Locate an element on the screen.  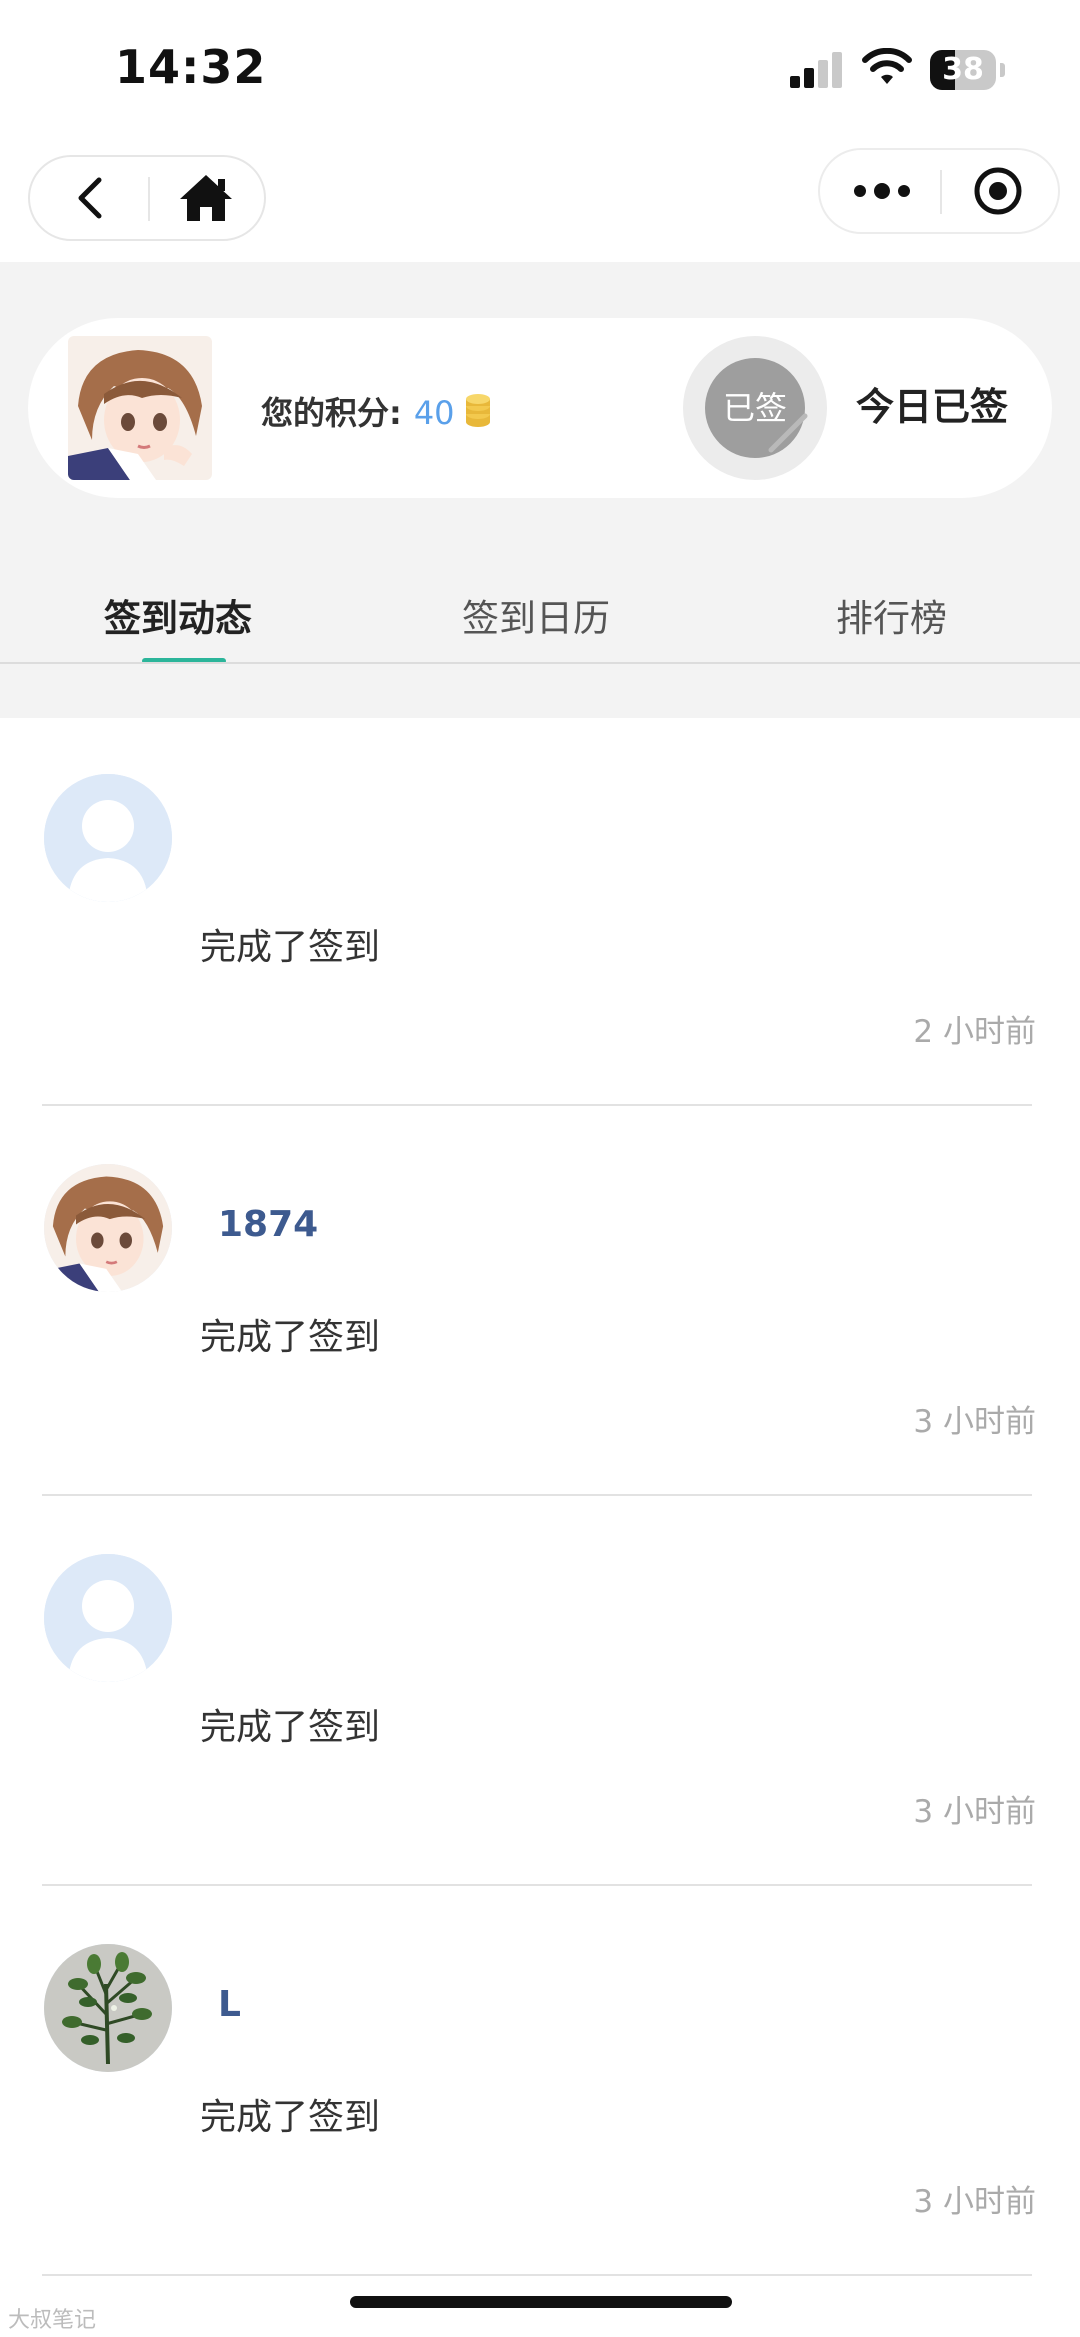
points-value: 40 is located at coordinates (434, 413).